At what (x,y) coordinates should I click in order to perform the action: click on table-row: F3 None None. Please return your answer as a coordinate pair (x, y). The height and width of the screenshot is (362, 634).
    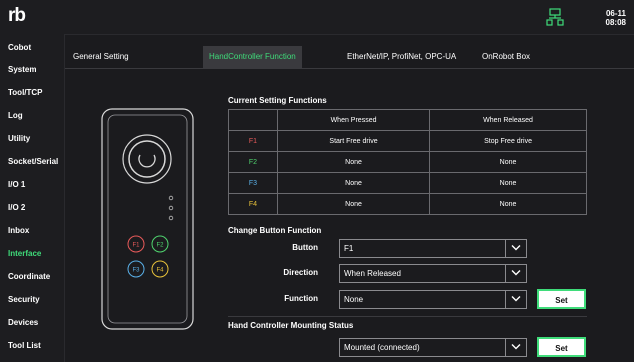
    Looking at the image, I should click on (407, 183).